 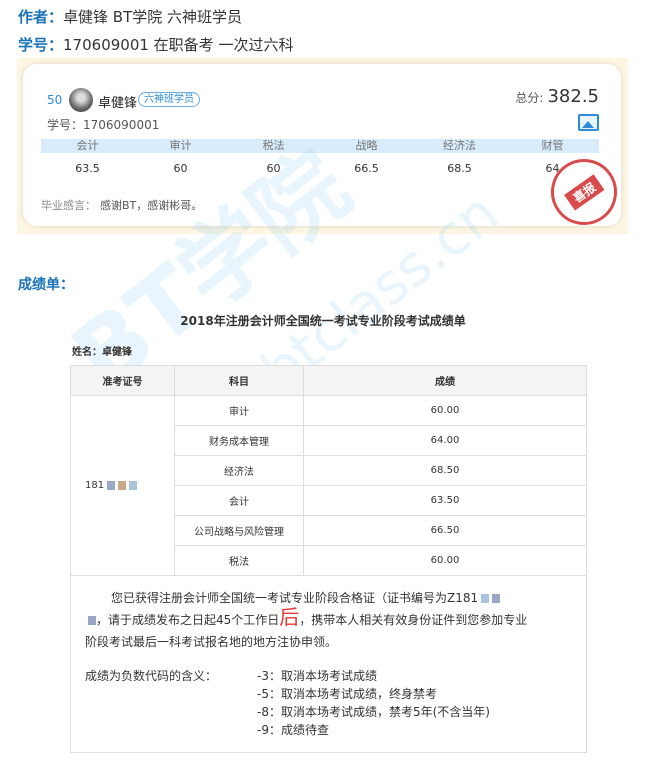 I want to click on subject-label: 会计, so click(x=87, y=145).